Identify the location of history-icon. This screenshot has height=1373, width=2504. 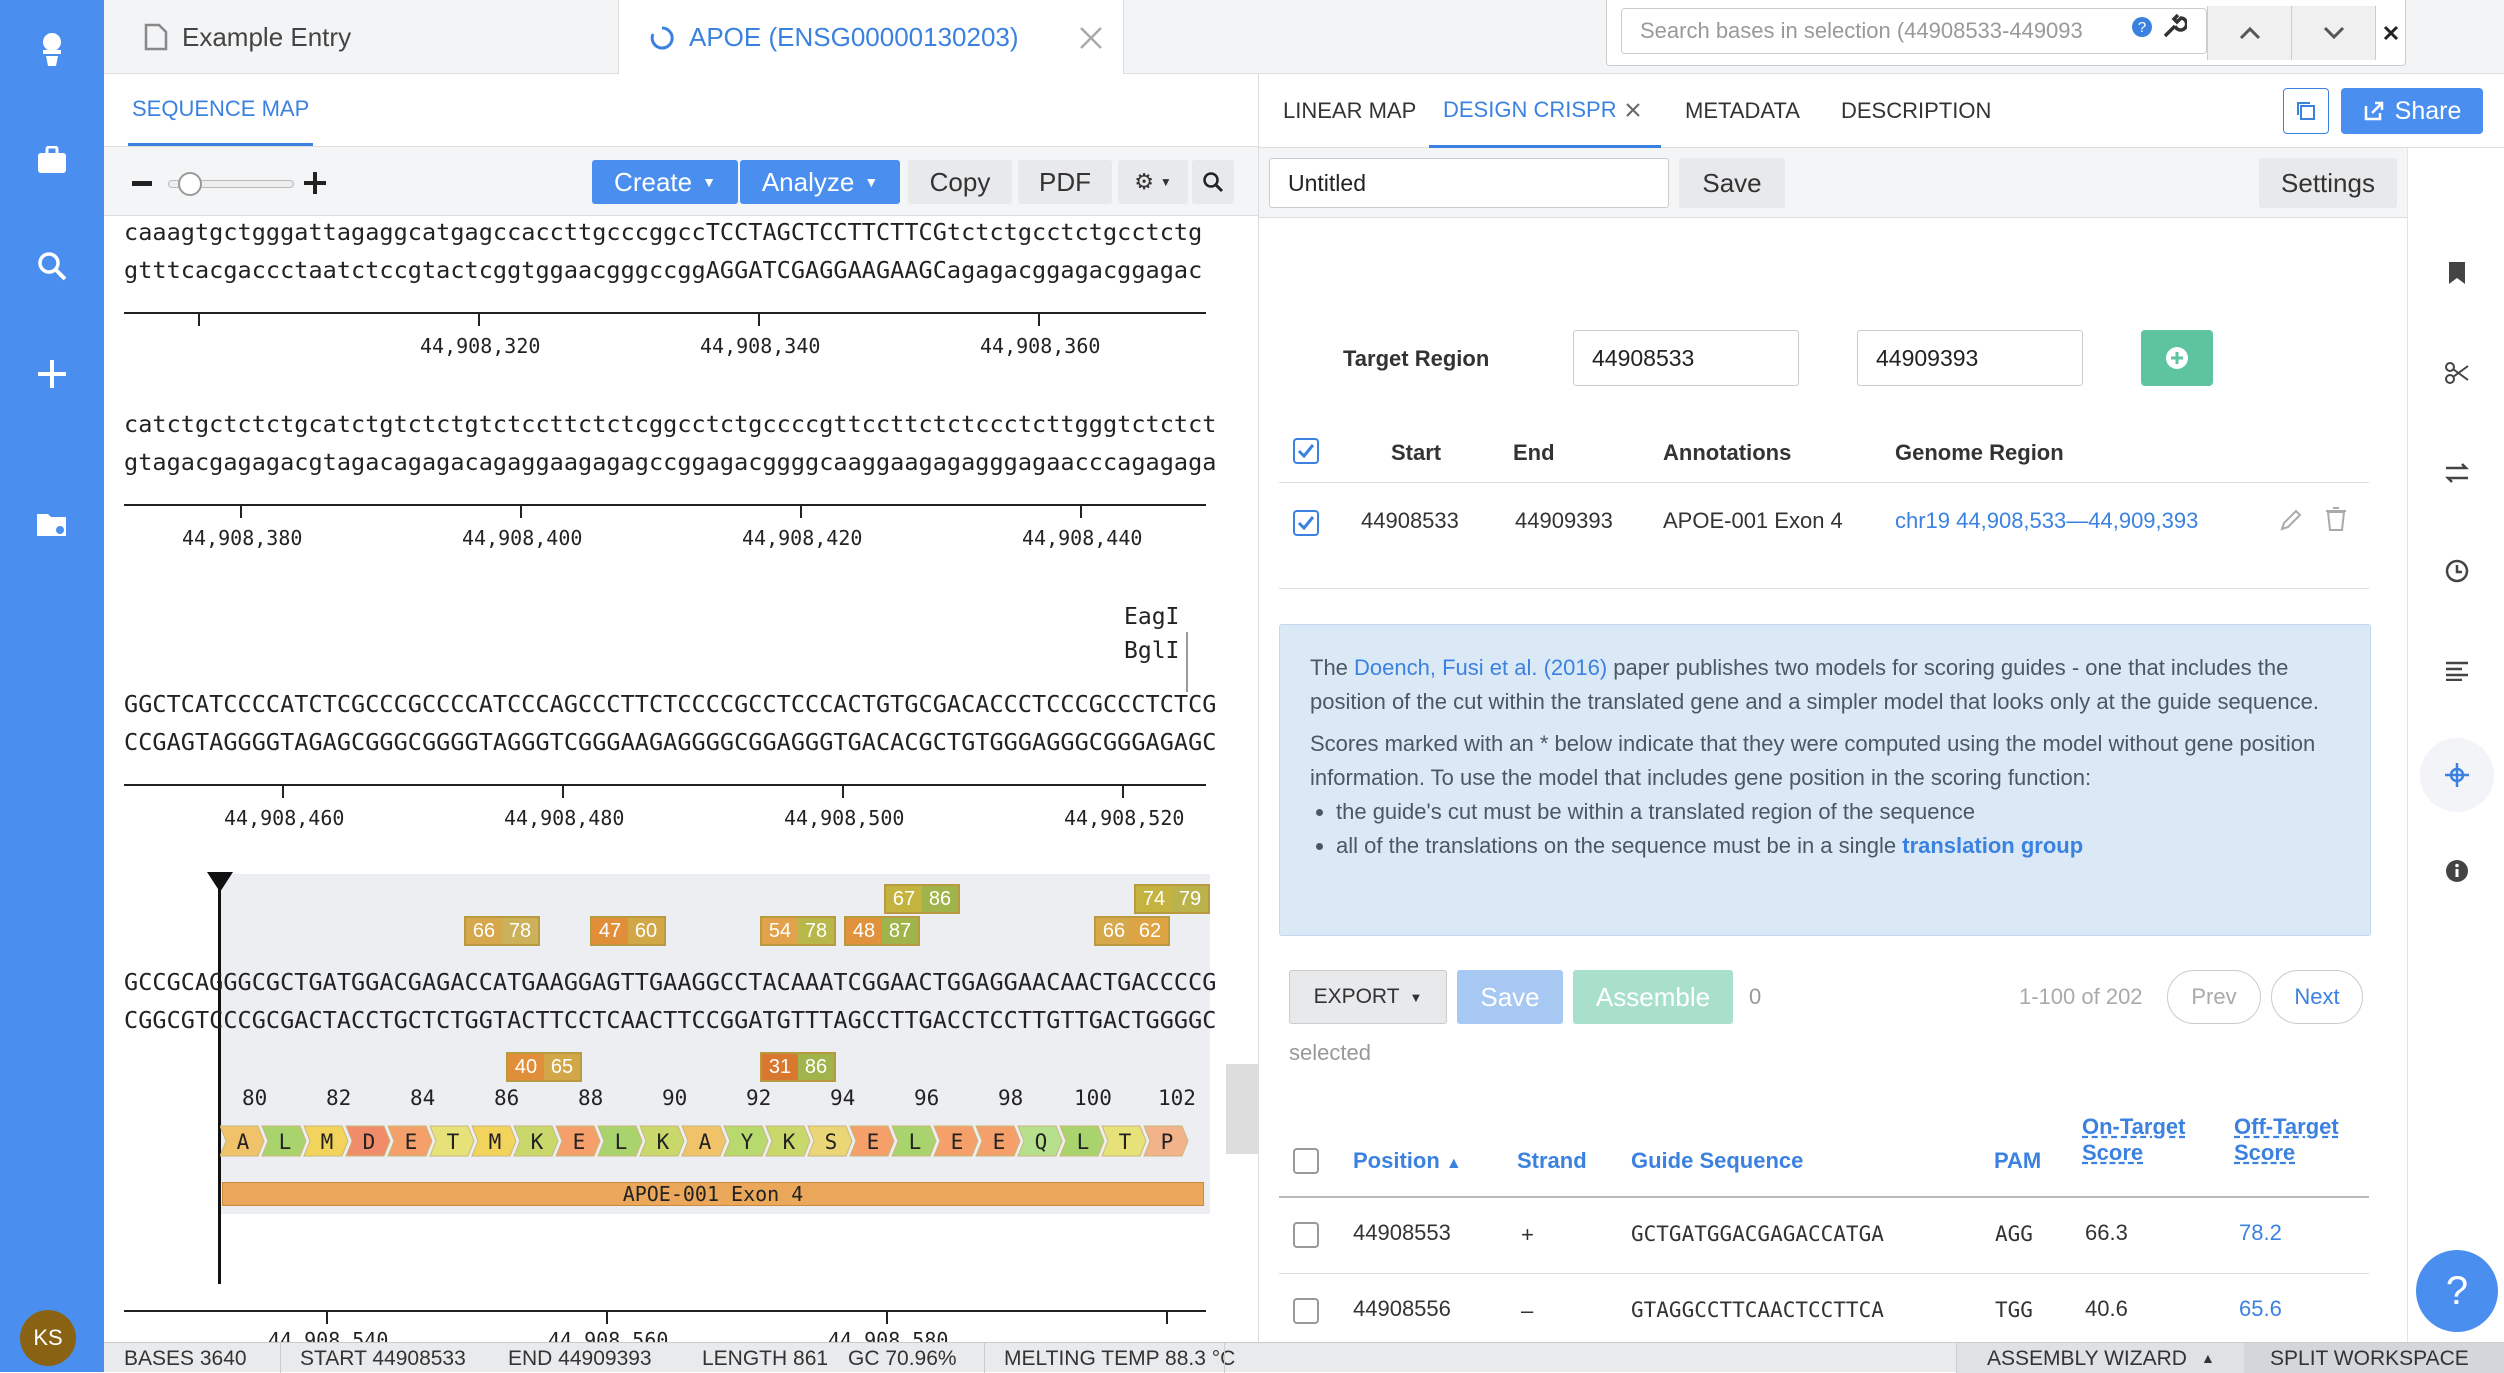
(2457, 571).